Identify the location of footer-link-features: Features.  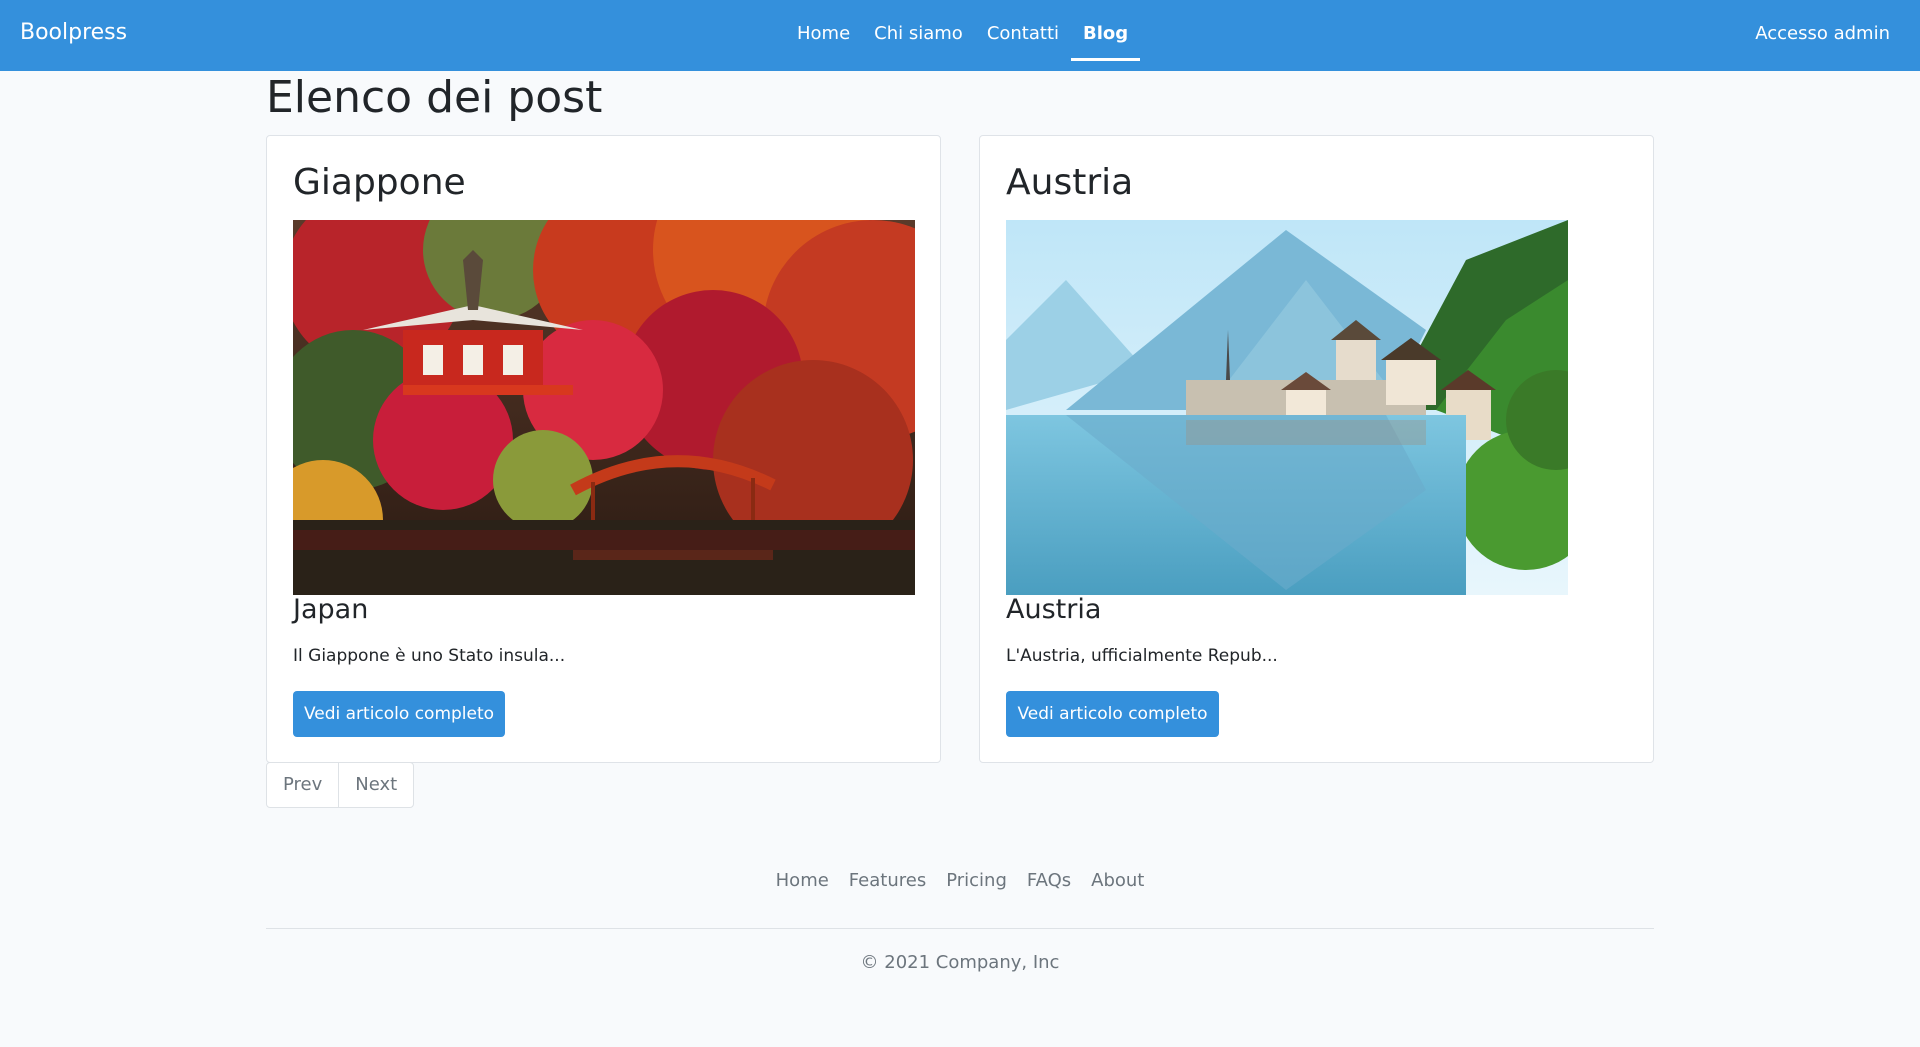
(887, 880).